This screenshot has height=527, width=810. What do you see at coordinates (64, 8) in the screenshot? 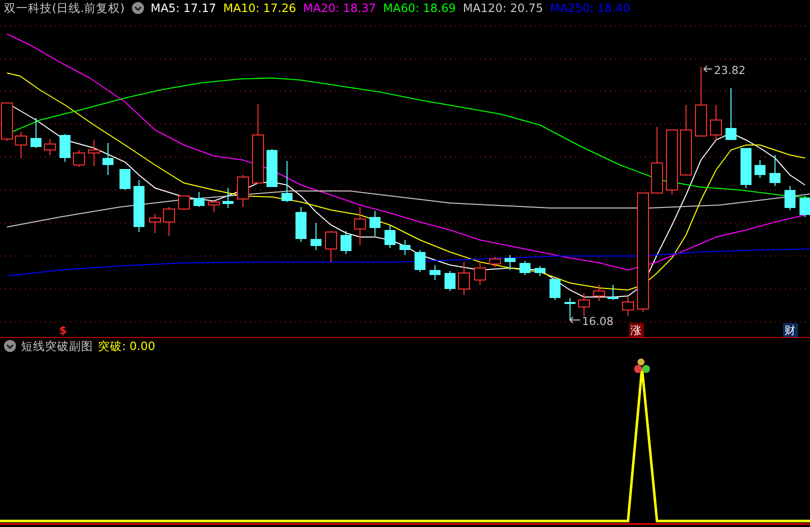
I see `chart-title: 双一科技(日线.前复权)` at bounding box center [64, 8].